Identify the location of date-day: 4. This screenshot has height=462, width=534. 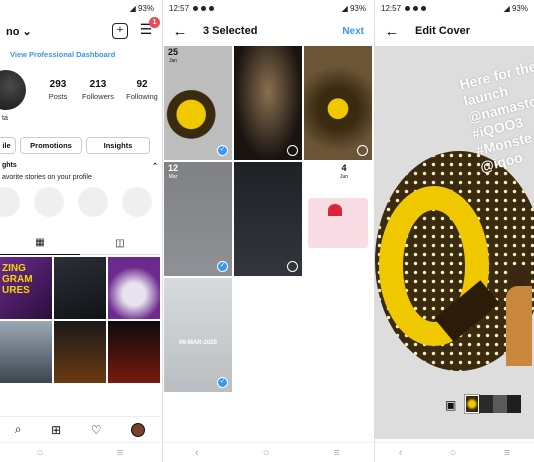
(344, 168).